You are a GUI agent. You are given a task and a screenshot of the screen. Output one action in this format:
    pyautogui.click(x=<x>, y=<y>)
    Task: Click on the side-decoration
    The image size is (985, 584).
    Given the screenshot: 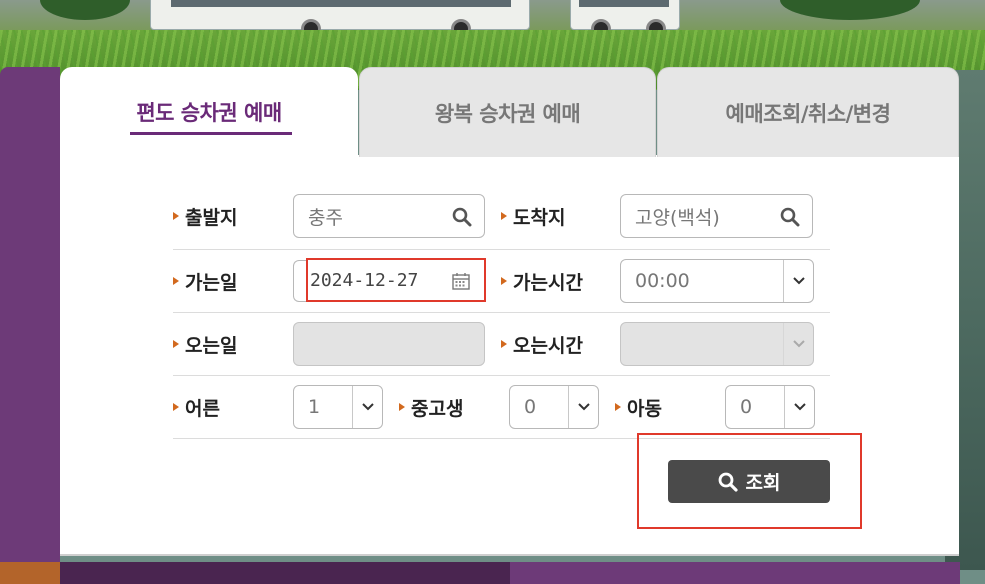 What is the action you would take?
    pyautogui.click(x=38, y=314)
    